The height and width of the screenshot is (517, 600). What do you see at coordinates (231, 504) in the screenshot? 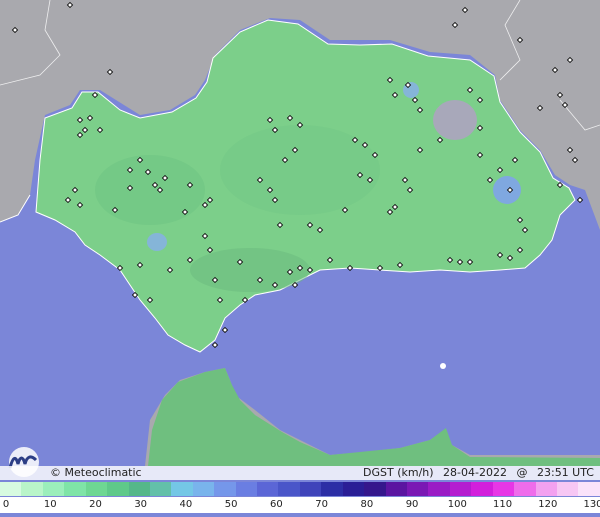
I see `scale-tick-label: 50` at bounding box center [231, 504].